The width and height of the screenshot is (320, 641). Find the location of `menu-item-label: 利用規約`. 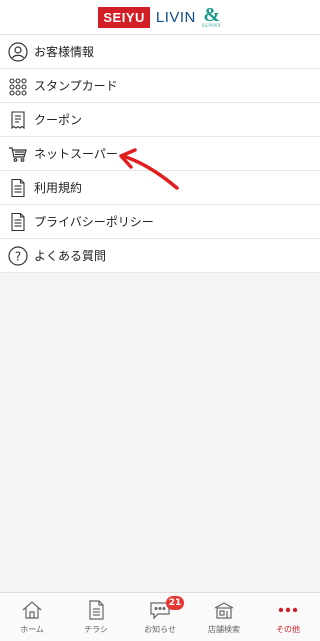

menu-item-label: 利用規約 is located at coordinates (58, 188).